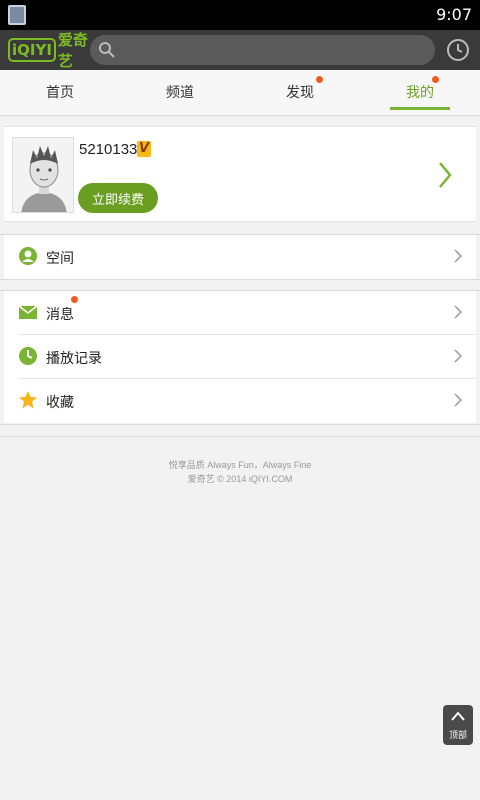 The image size is (480, 800). What do you see at coordinates (72, 50) in the screenshot?
I see `logo-cn: 爱奇艺` at bounding box center [72, 50].